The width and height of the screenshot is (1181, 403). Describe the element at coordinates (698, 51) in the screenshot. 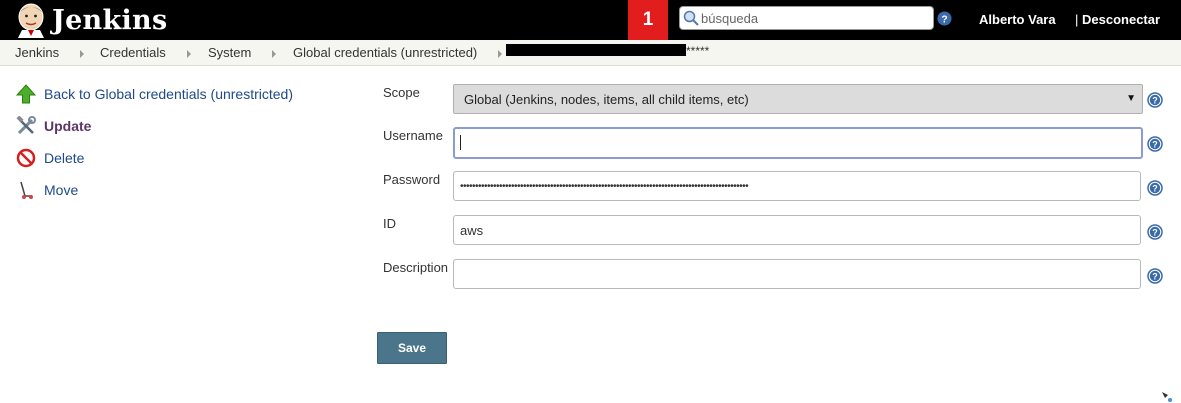

I see `breadcrumb-masked-suffix: *****` at that location.